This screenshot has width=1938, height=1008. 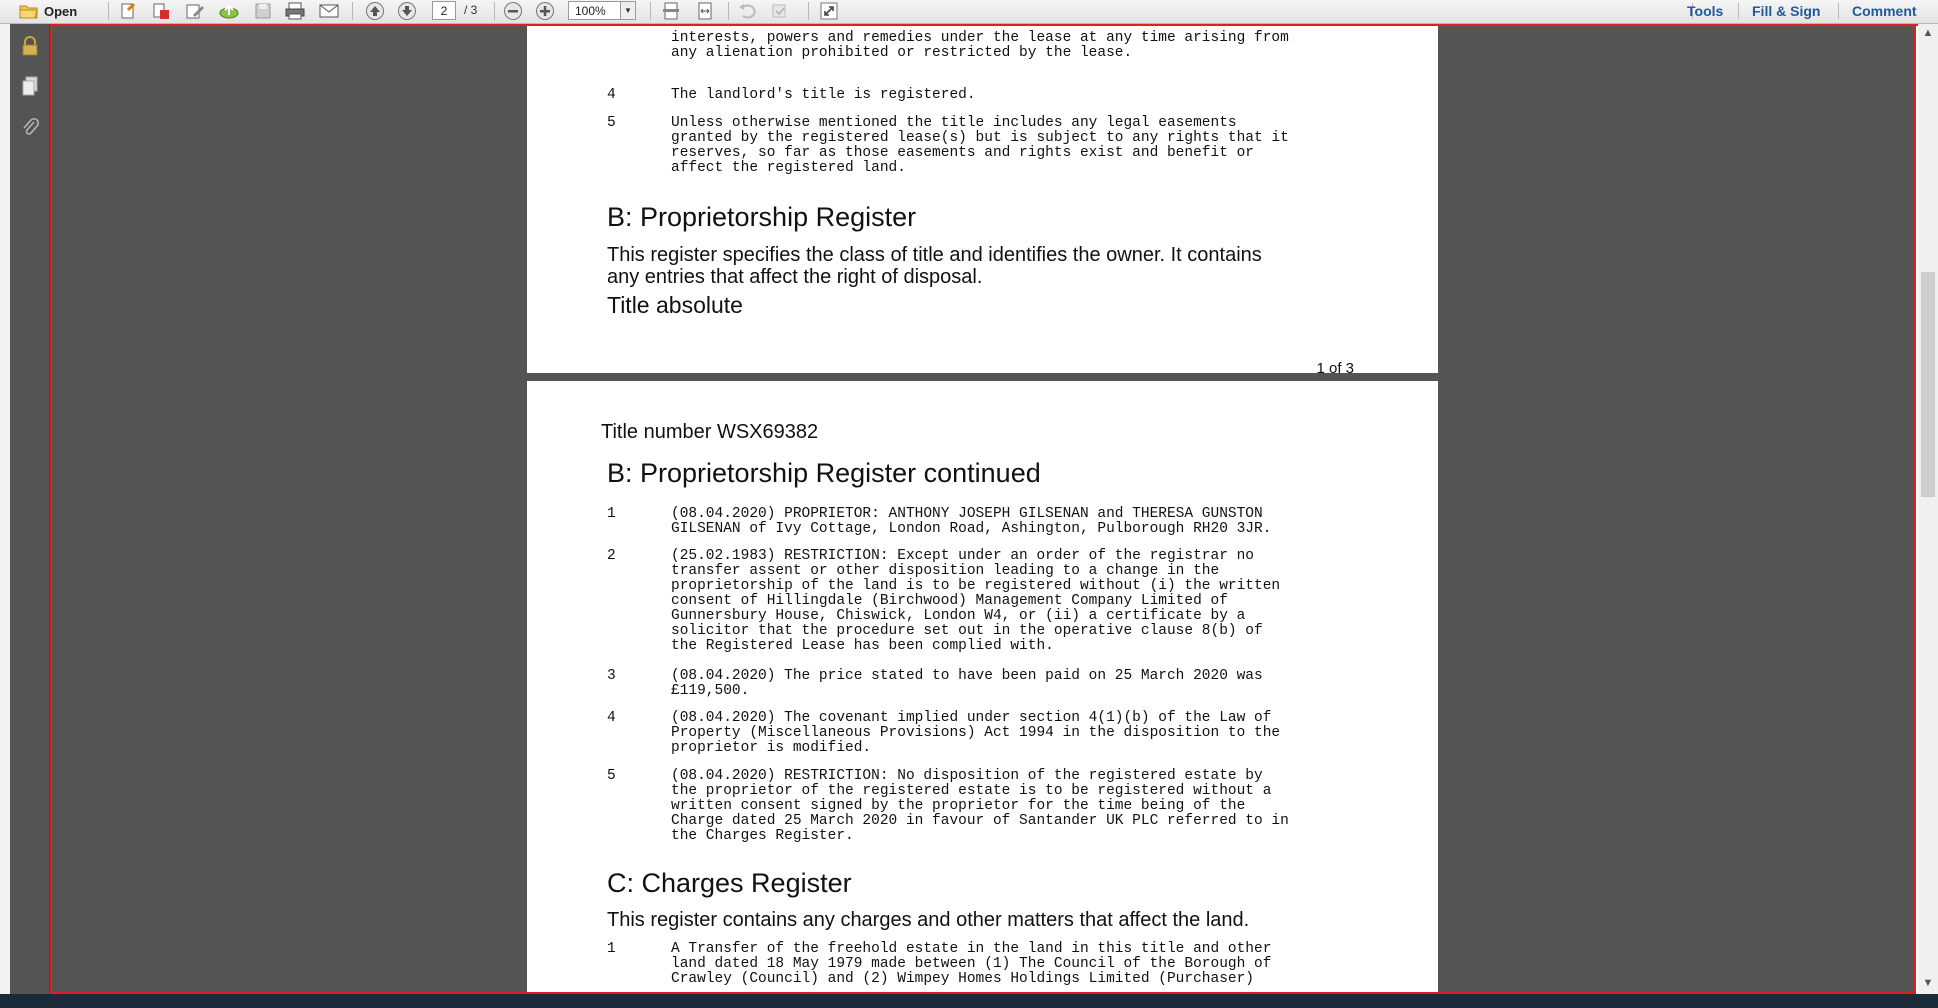 I want to click on email-icon, so click(x=329, y=11).